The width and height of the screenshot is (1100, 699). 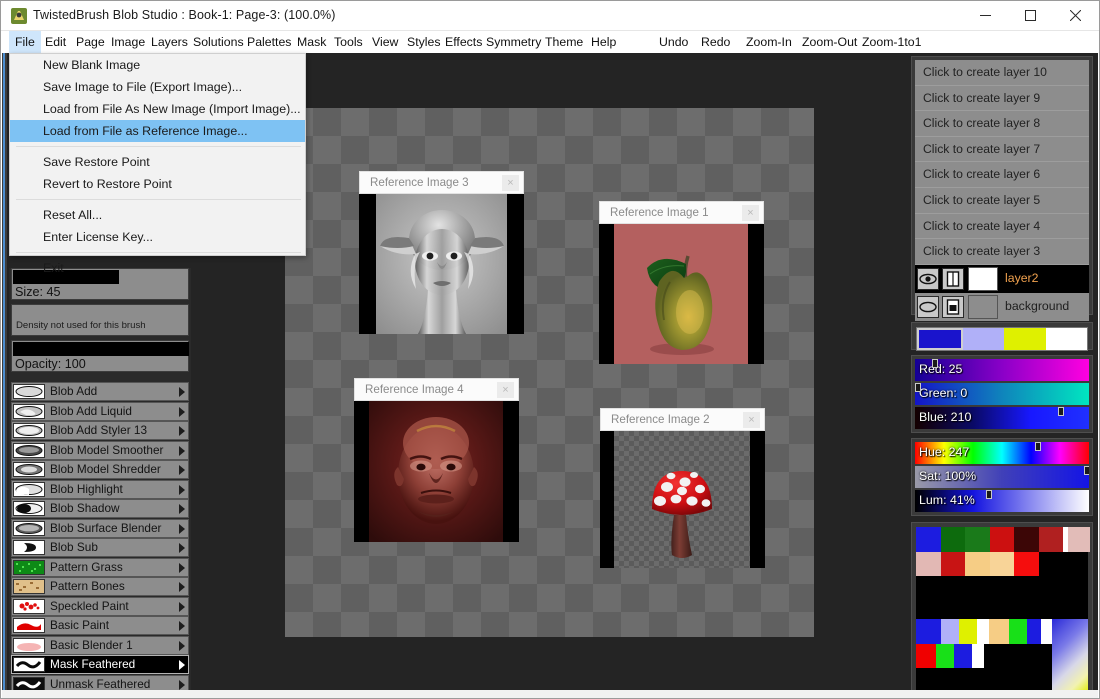 I want to click on red-slider-knob, so click(x=935, y=363).